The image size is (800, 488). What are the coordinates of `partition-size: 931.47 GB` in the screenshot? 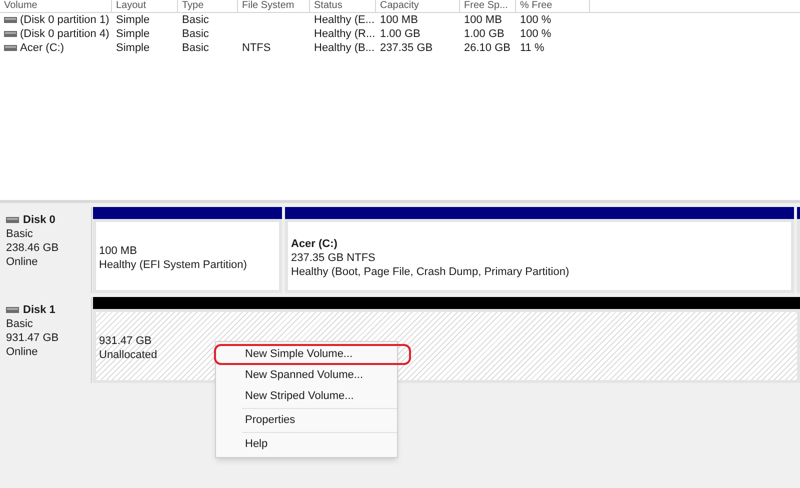 It's located at (125, 341).